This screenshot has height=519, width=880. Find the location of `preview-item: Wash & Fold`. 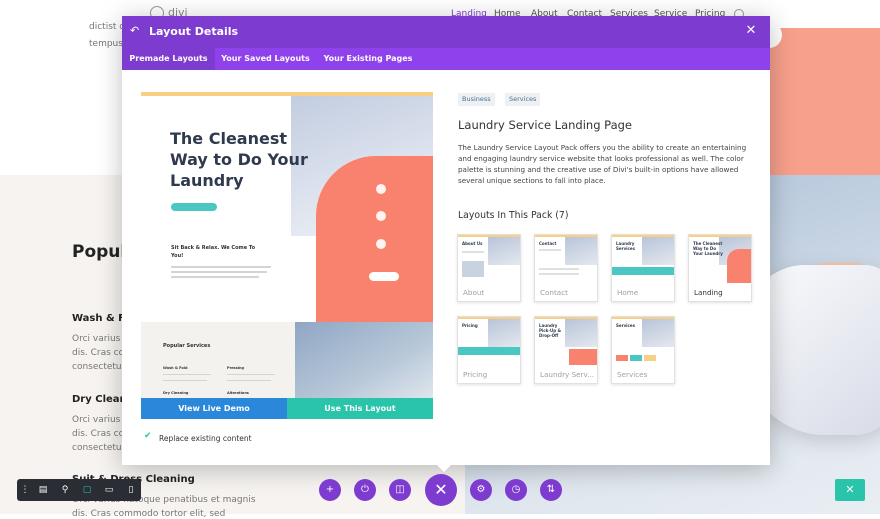

preview-item: Wash & Fold is located at coordinates (175, 368).